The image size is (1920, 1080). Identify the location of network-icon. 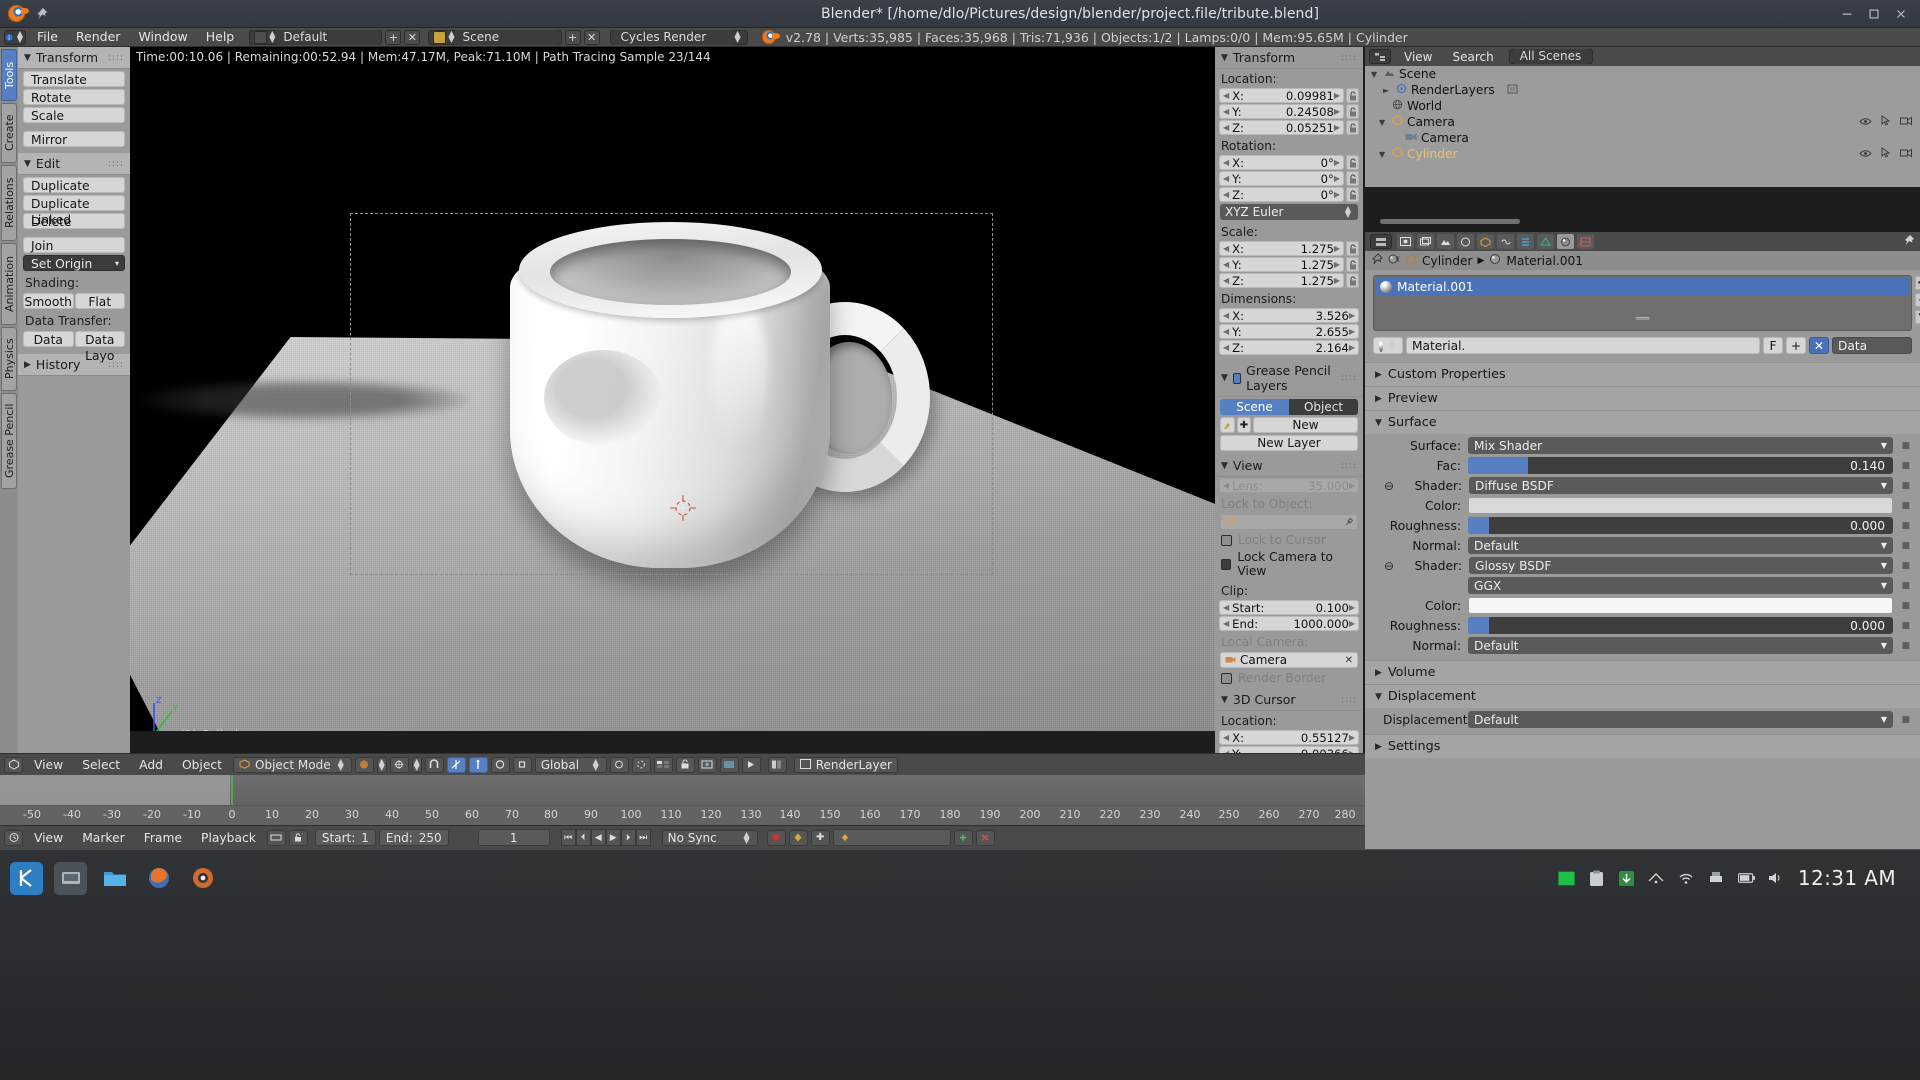
(1656, 878).